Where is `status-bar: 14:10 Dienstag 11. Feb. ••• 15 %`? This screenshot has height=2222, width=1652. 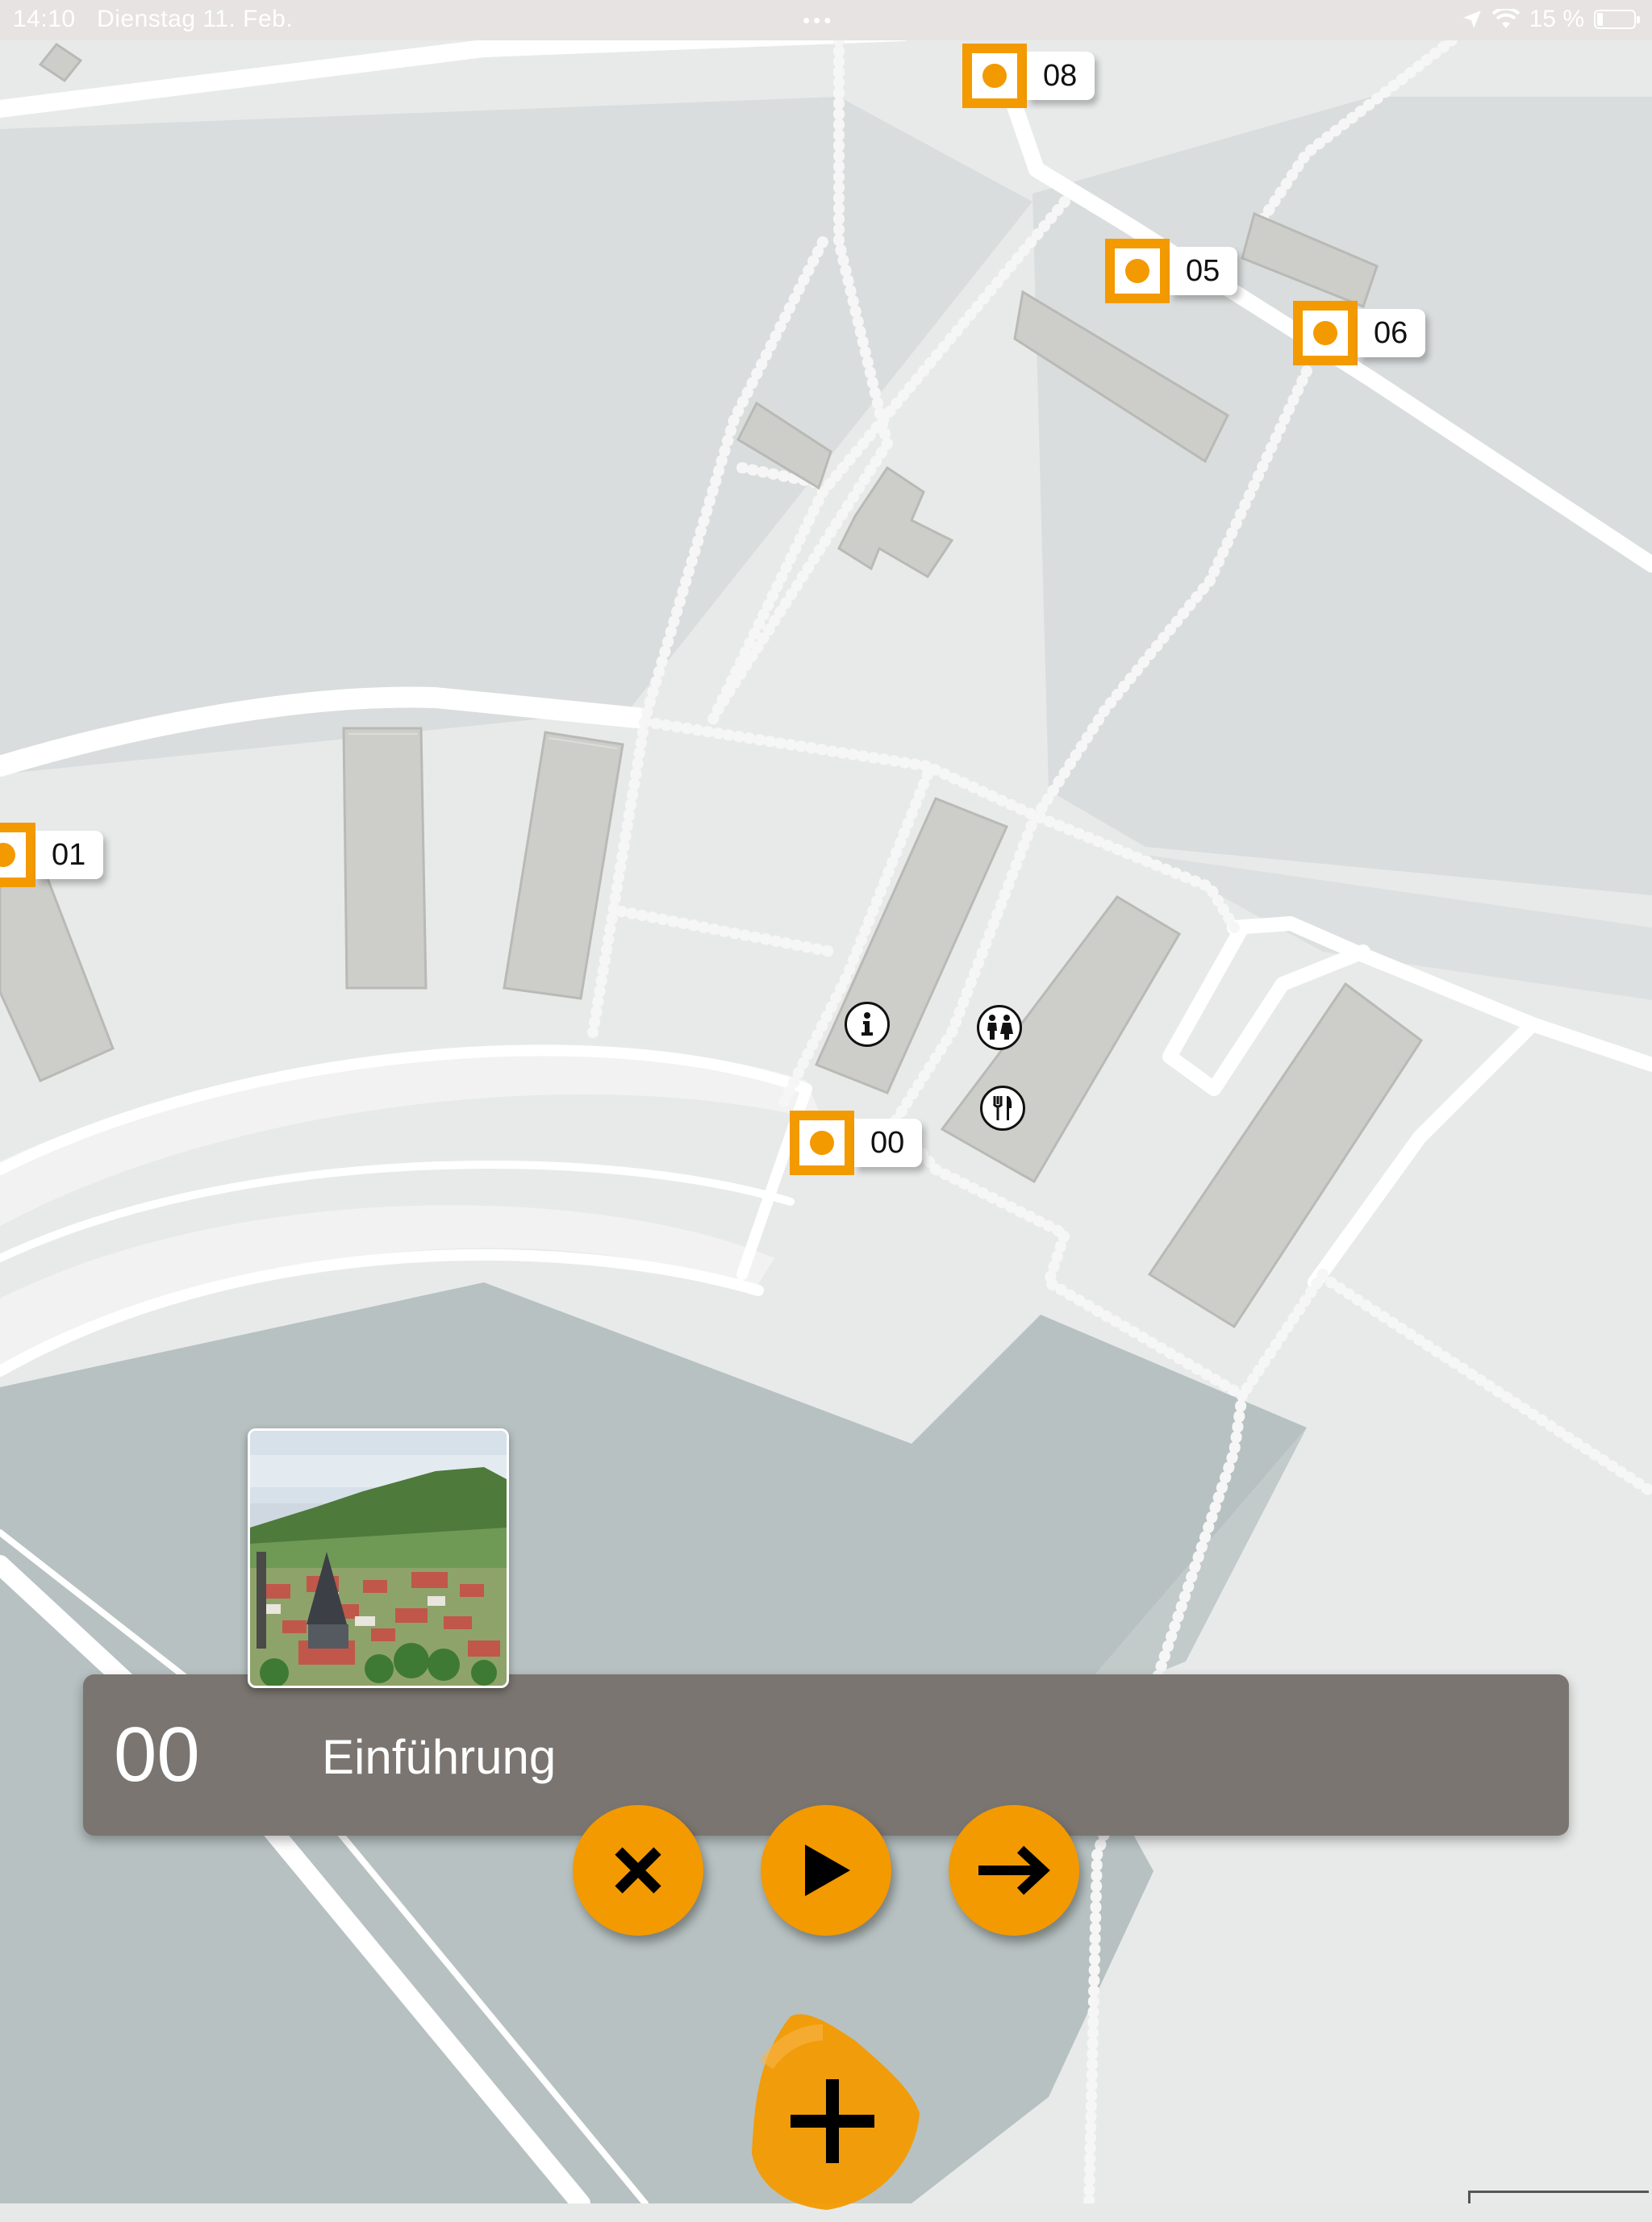
status-bar: 14:10 Dienstag 11. Feb. ••• 15 % is located at coordinates (826, 20).